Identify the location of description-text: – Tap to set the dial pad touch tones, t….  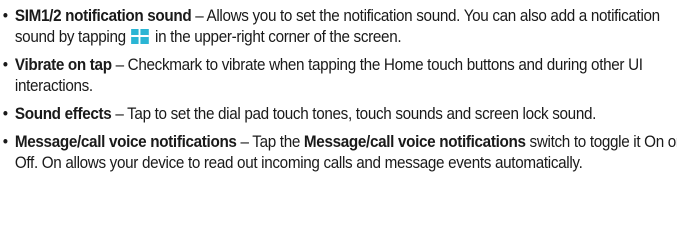
(354, 114).